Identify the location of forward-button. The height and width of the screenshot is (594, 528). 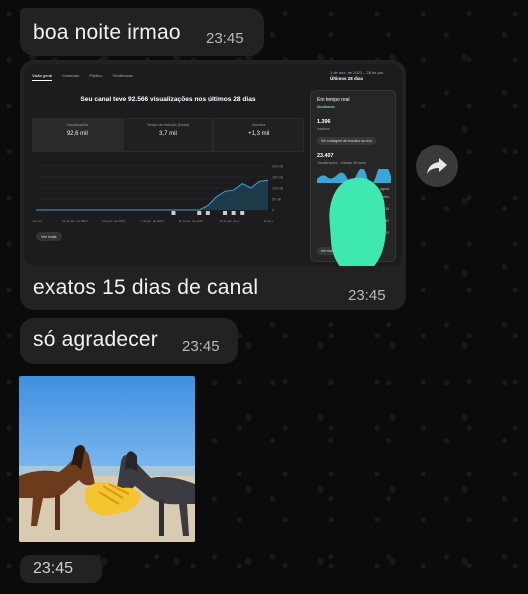
(437, 166).